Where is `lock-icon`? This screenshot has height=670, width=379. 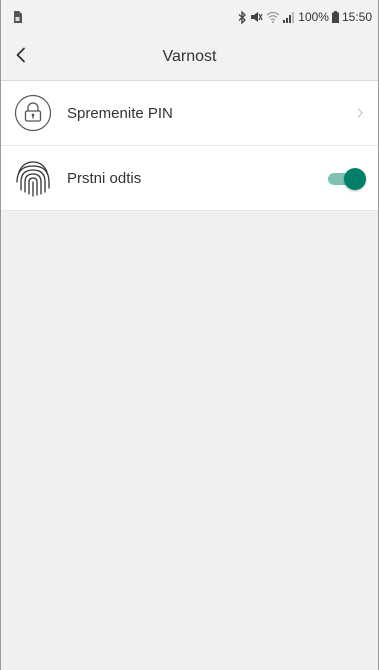 lock-icon is located at coordinates (33, 113).